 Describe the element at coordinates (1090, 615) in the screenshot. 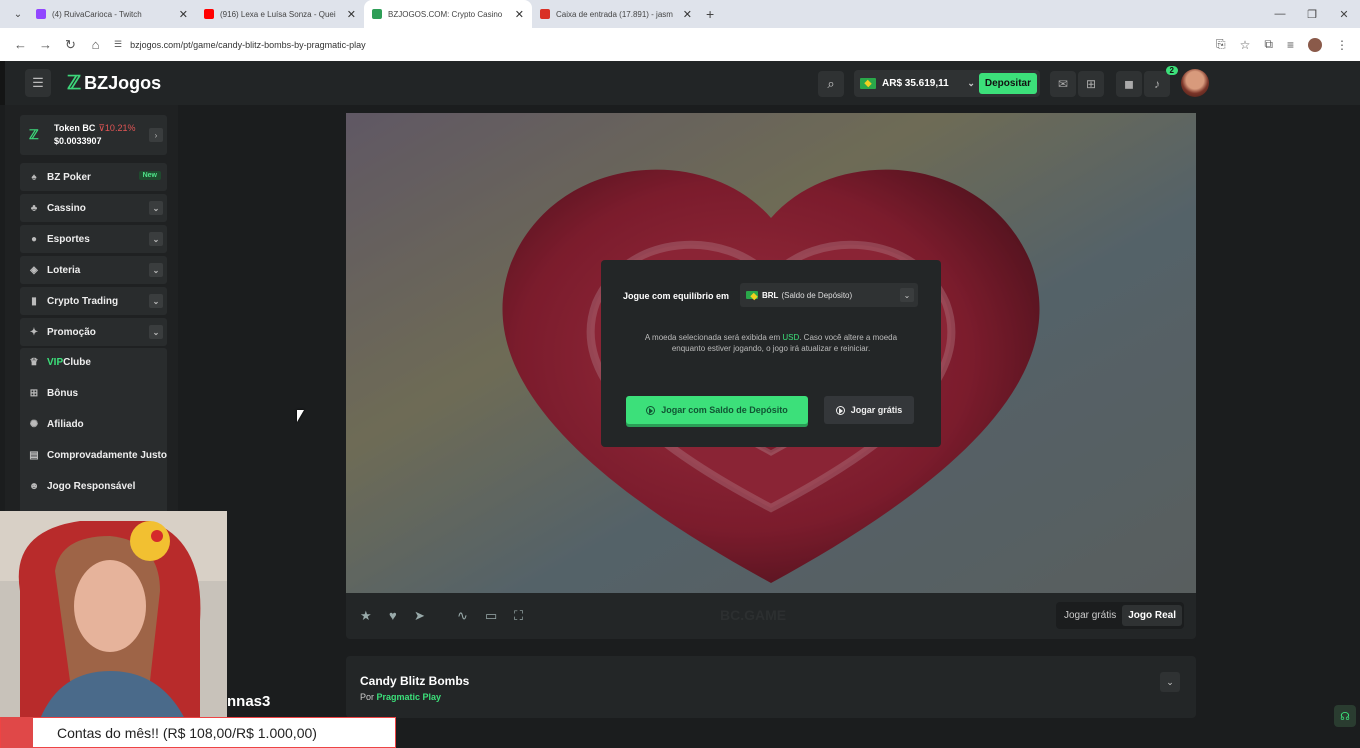

I see `toggle-play-free: Jogar grátis` at that location.